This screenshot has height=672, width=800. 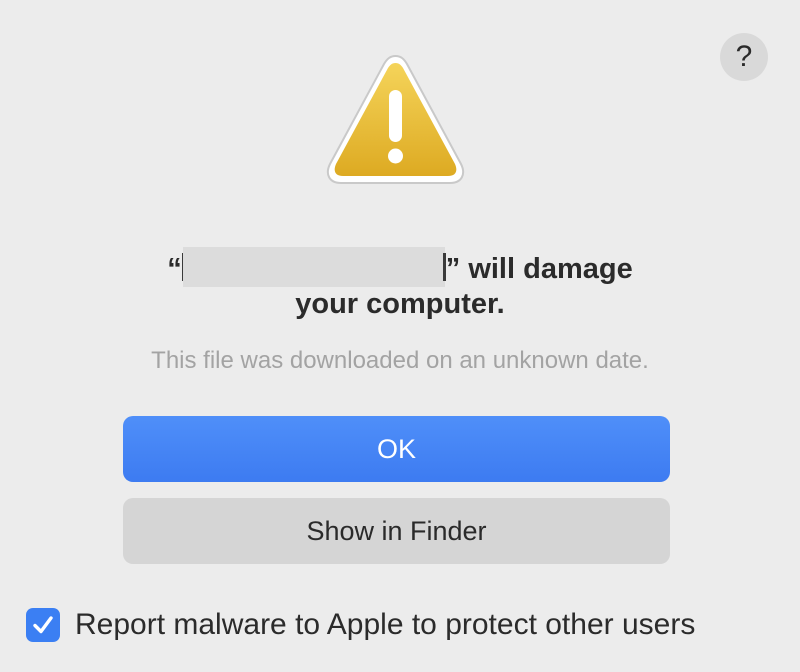 I want to click on redacted-filename, so click(x=313, y=267).